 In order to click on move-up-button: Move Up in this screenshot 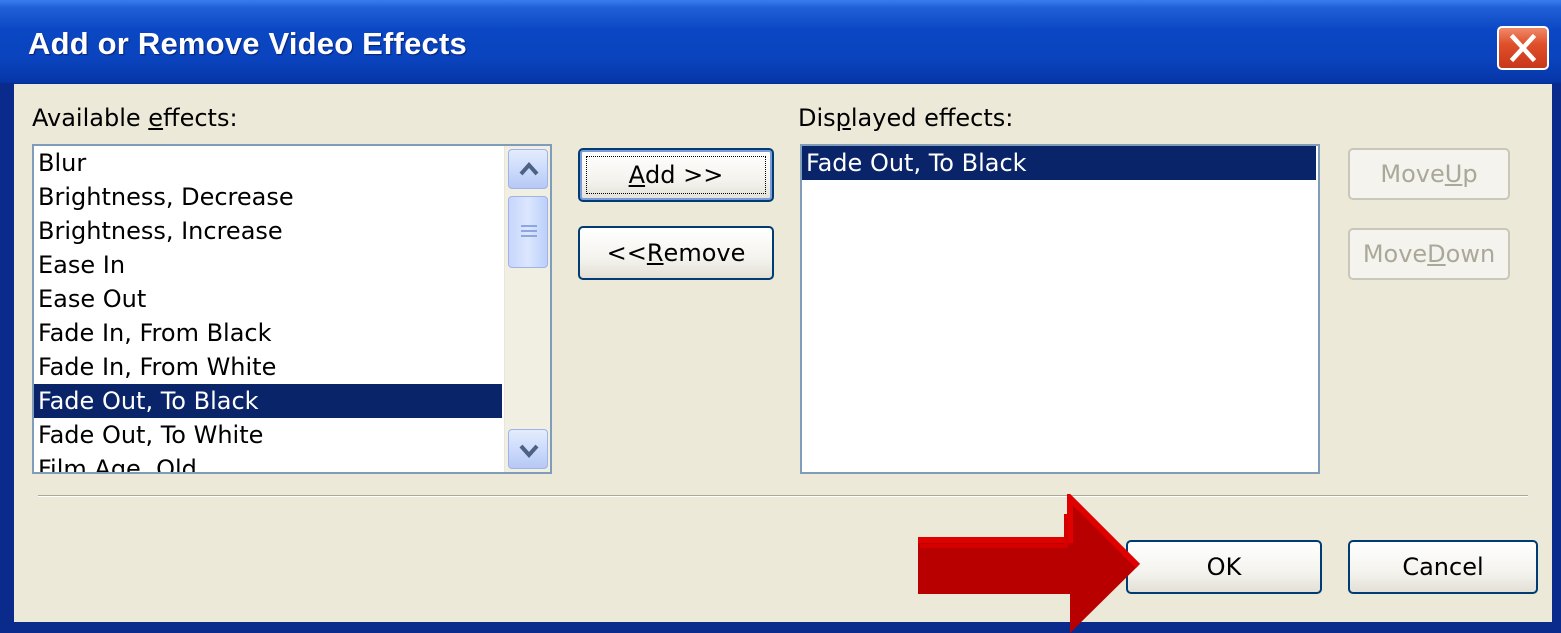, I will do `click(1429, 174)`.